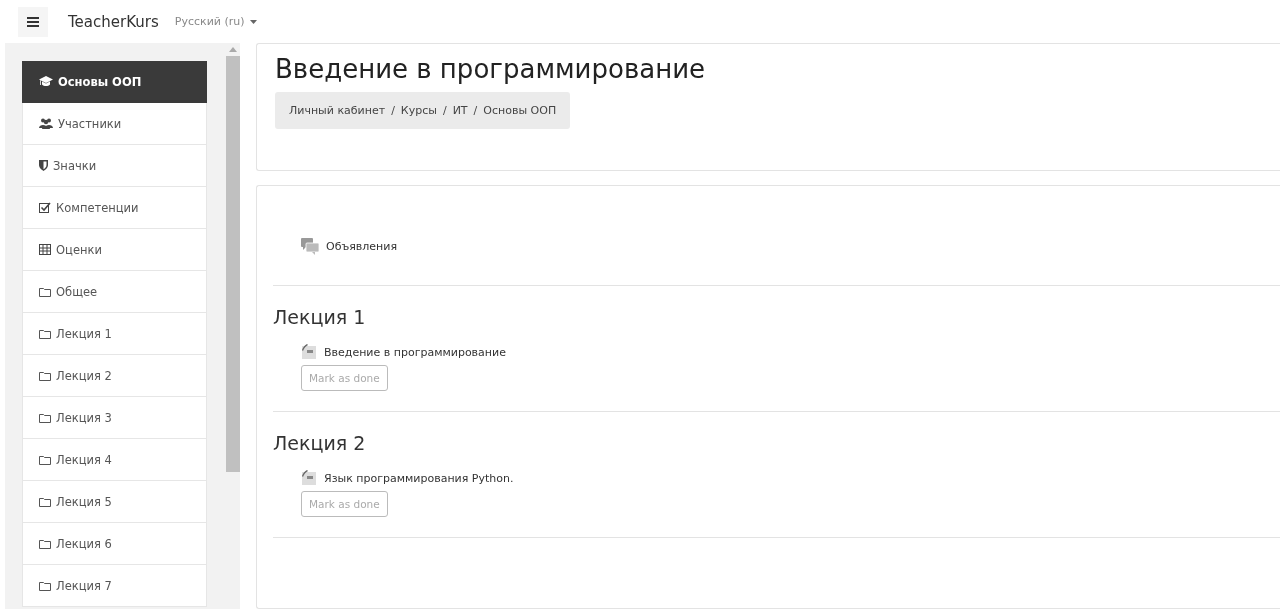 Image resolution: width=1280 pixels, height=609 pixels. What do you see at coordinates (114, 166) in the screenshot?
I see `sidebar-item: Значки` at bounding box center [114, 166].